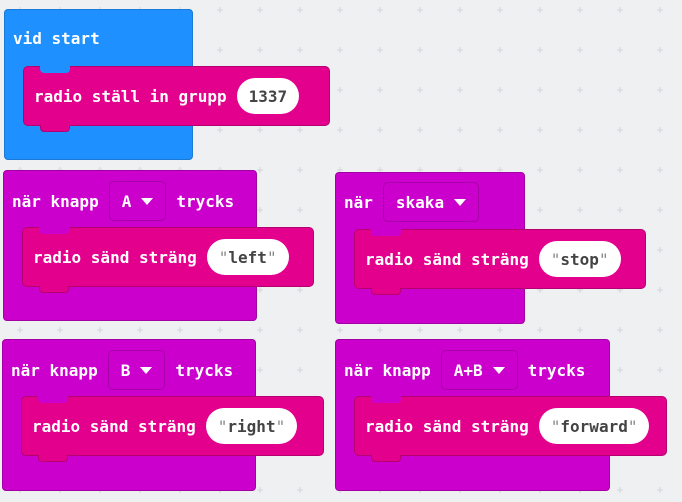 This screenshot has height=502, width=682. Describe the element at coordinates (251, 426) in the screenshot. I see `string-input-right: " right "` at that location.